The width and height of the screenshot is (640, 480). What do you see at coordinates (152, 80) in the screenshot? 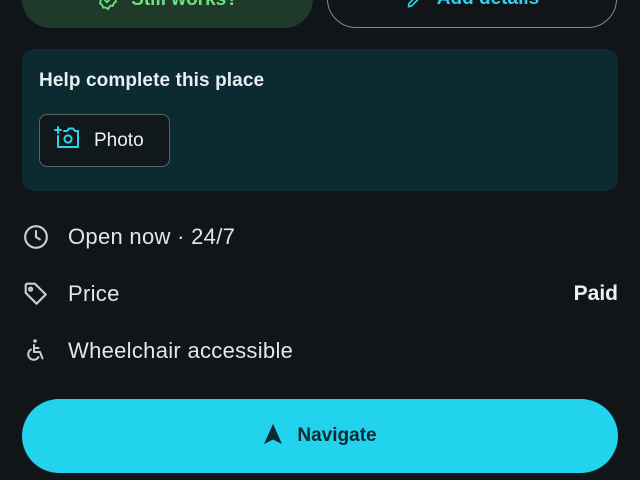
I see `help-card-title: Help complete this place` at bounding box center [152, 80].